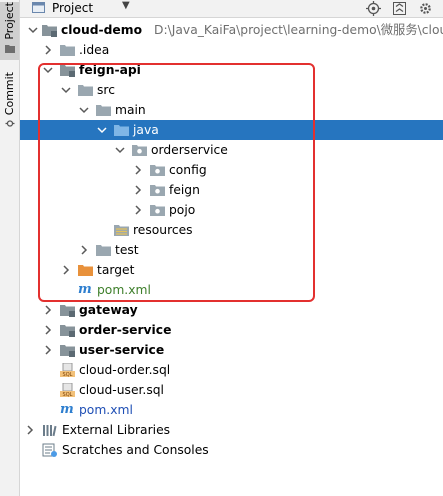 The height and width of the screenshot is (496, 443). I want to click on chevron-down-icon: ▼, so click(126, 5).